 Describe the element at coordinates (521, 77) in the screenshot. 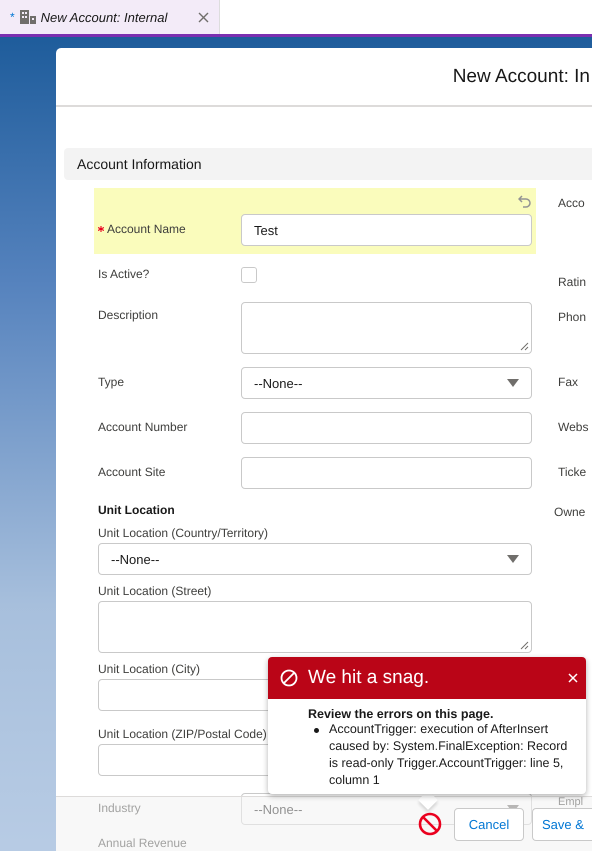

I see `modal-title: New Account: In` at that location.